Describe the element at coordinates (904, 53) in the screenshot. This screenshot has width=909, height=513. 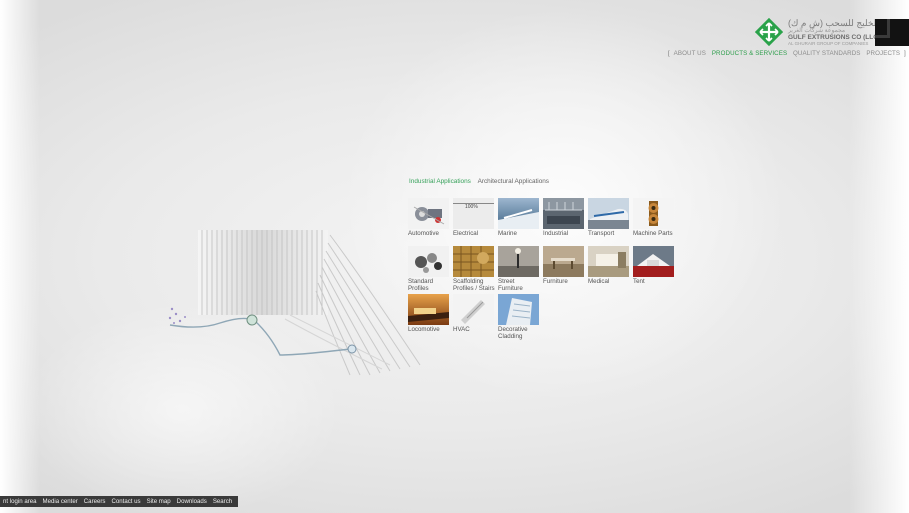
I see `nav-bracket-close: ]` at that location.